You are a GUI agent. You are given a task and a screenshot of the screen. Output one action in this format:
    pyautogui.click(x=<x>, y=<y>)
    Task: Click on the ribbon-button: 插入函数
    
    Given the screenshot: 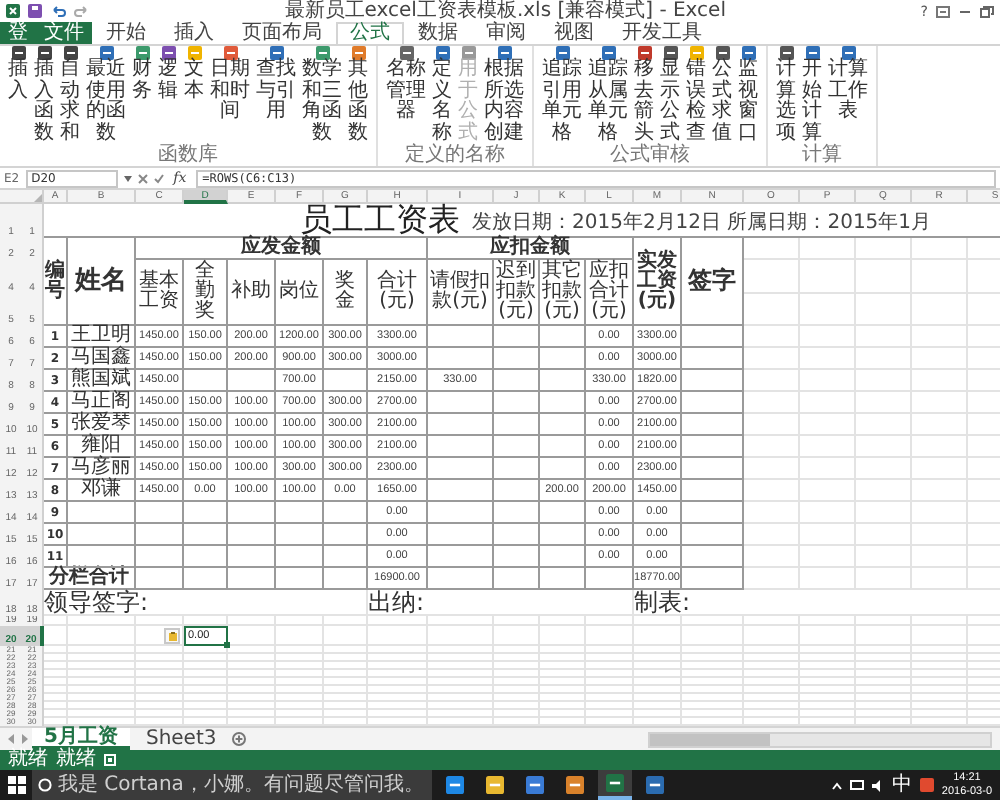 What is the action you would take?
    pyautogui.click(x=44, y=95)
    